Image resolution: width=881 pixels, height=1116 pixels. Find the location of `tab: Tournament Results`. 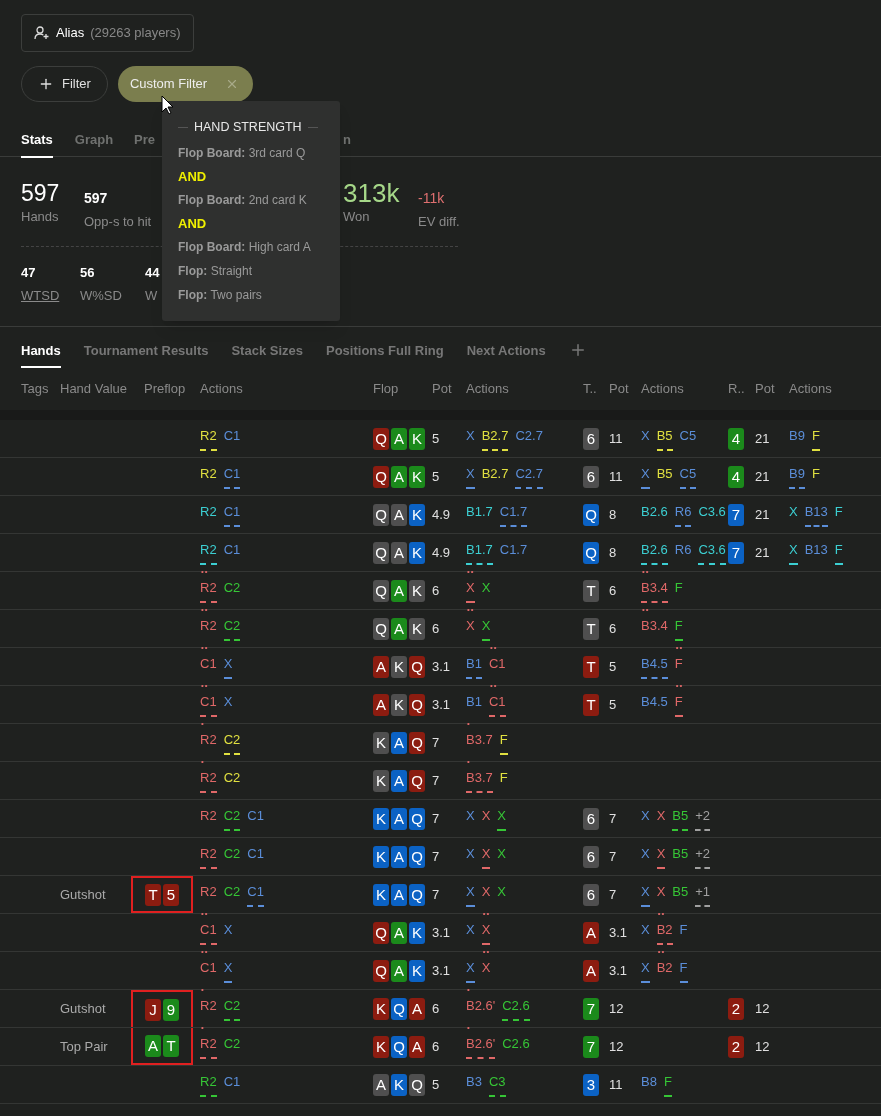

tab: Tournament Results is located at coordinates (146, 354).